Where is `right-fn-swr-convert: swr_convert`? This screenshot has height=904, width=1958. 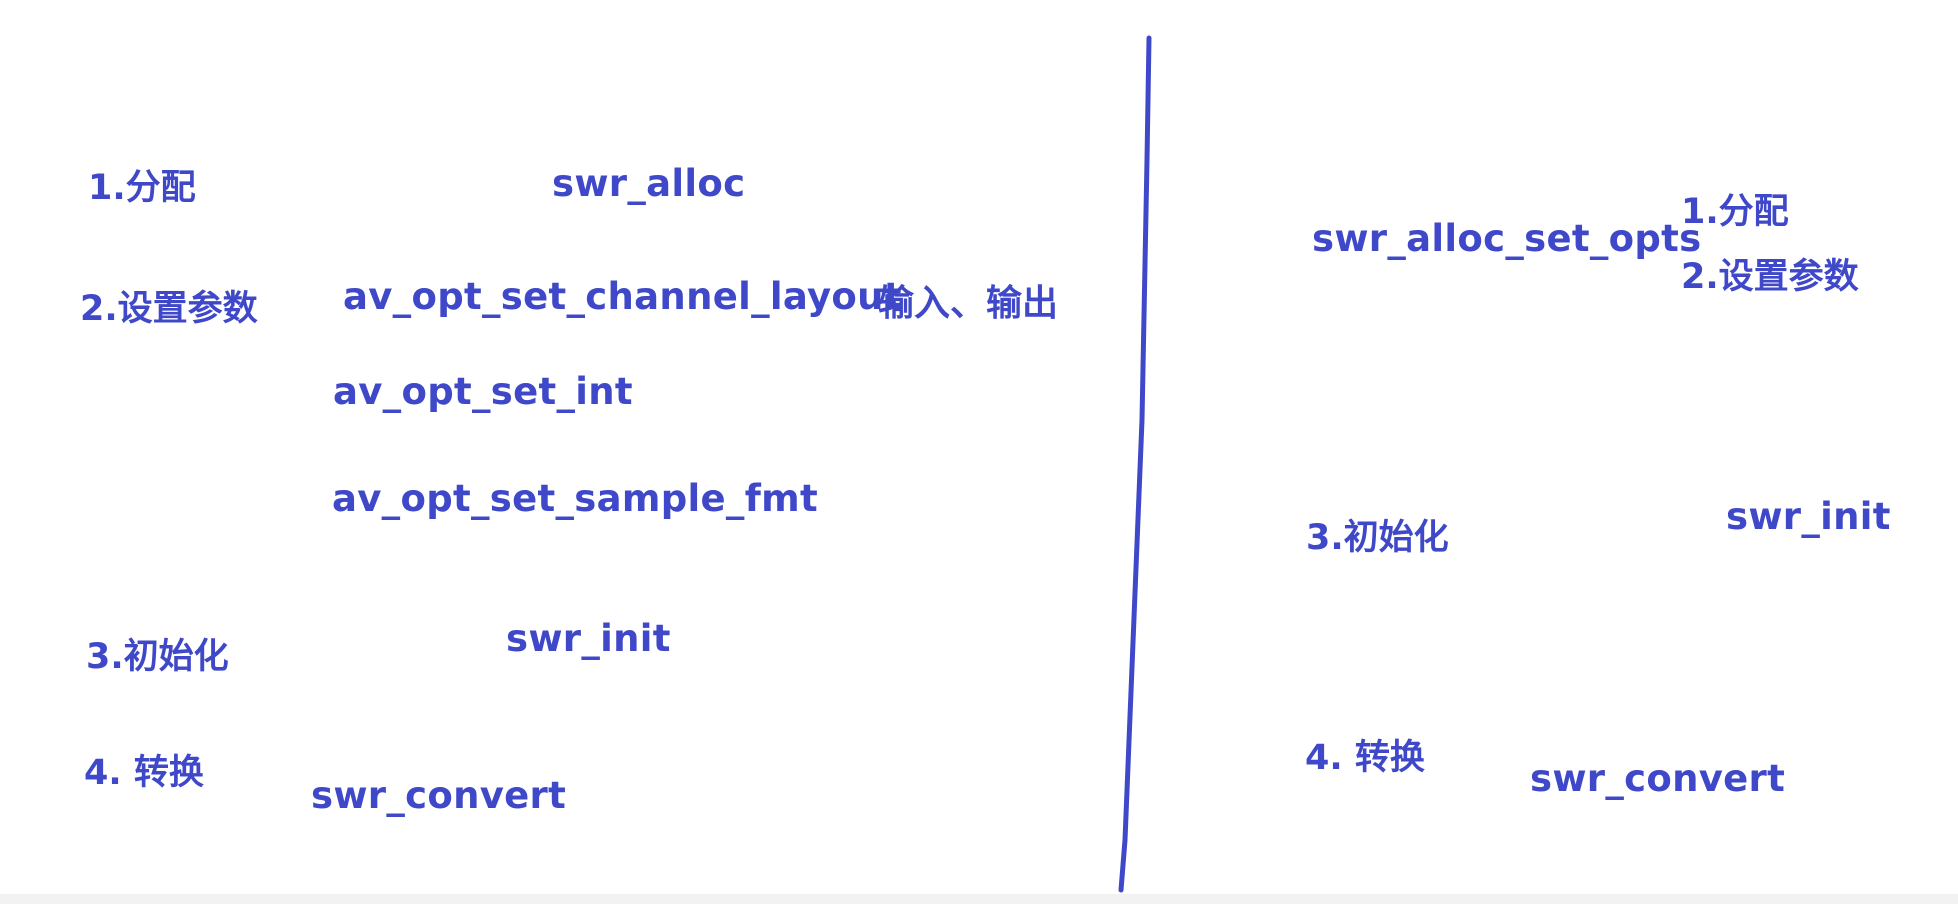 right-fn-swr-convert: swr_convert is located at coordinates (1658, 778).